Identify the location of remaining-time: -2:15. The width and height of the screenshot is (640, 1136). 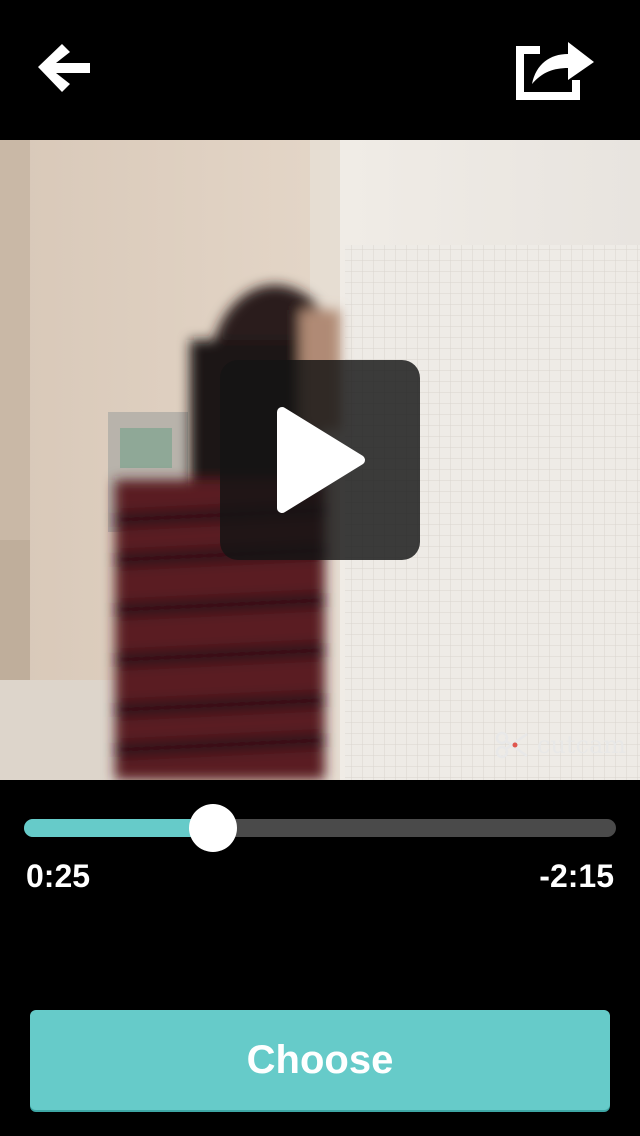
(576, 876).